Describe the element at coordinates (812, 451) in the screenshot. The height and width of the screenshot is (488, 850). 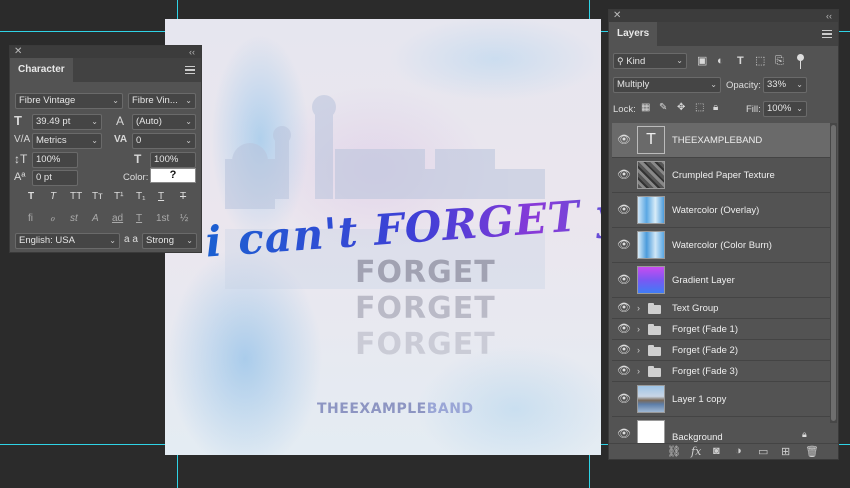
I see `trash-icon: 🗑︎` at that location.